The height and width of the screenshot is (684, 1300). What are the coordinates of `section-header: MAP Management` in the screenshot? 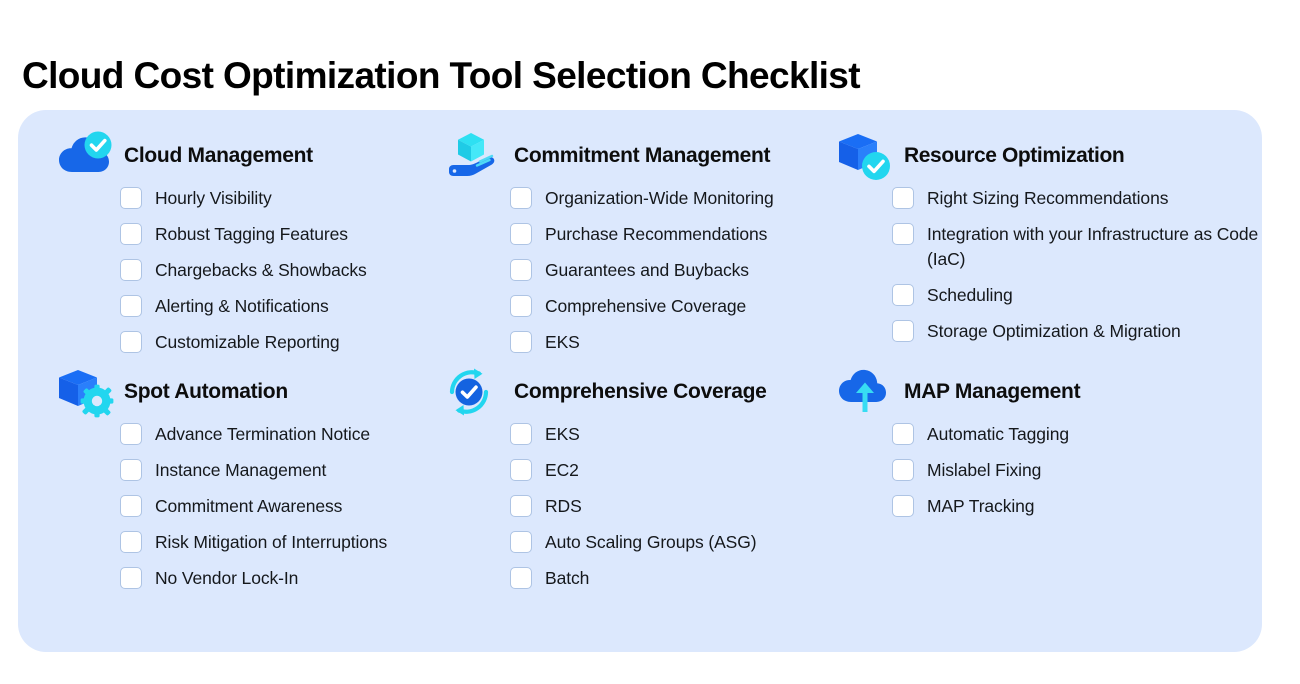 It's located at (1051, 392).